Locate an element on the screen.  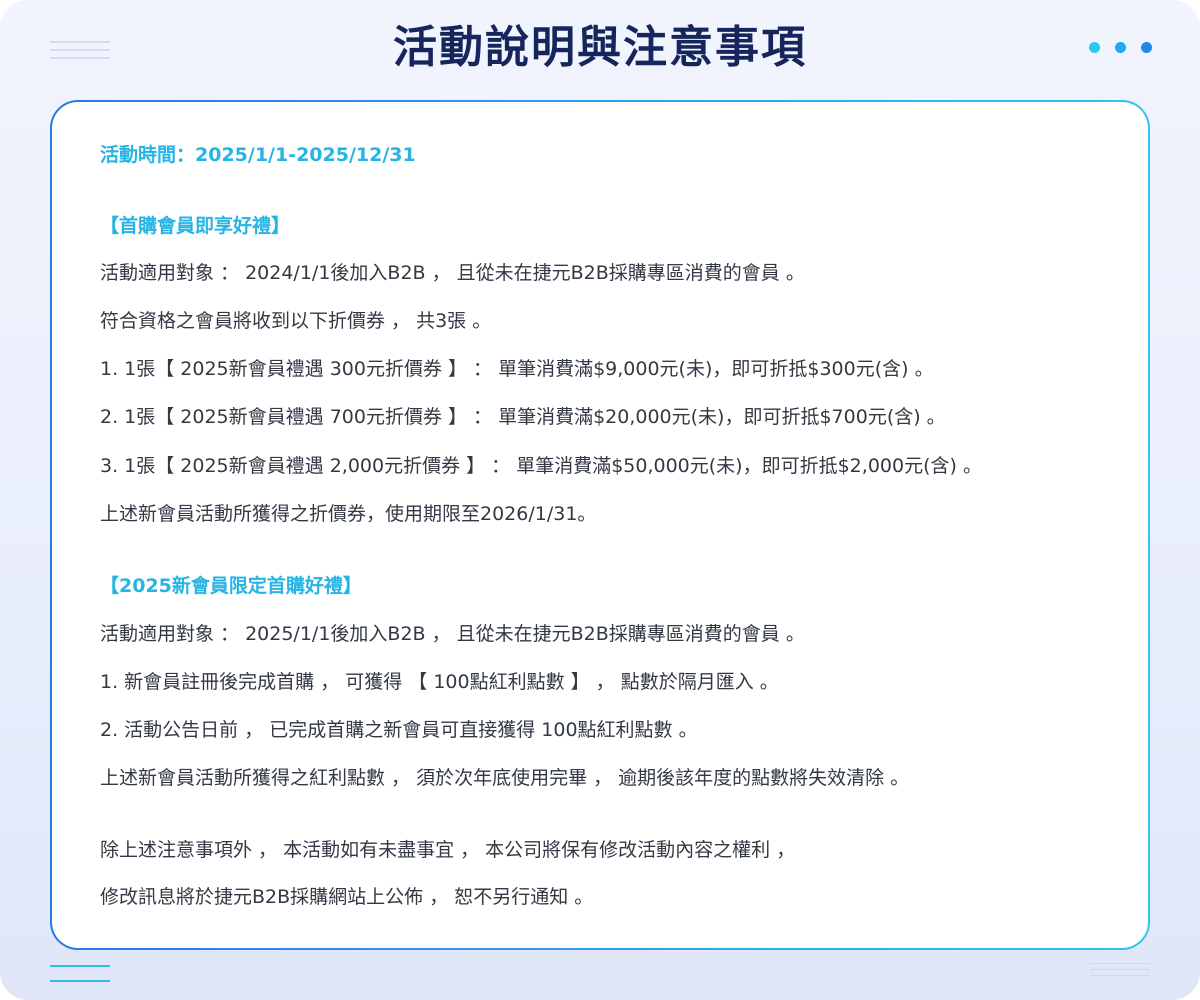
notice-line: 除上述注意事項外 ， 本活動如有未盡事宜 ， 本公司將保有修改活動內容之權利 ， is located at coordinates (448, 850).